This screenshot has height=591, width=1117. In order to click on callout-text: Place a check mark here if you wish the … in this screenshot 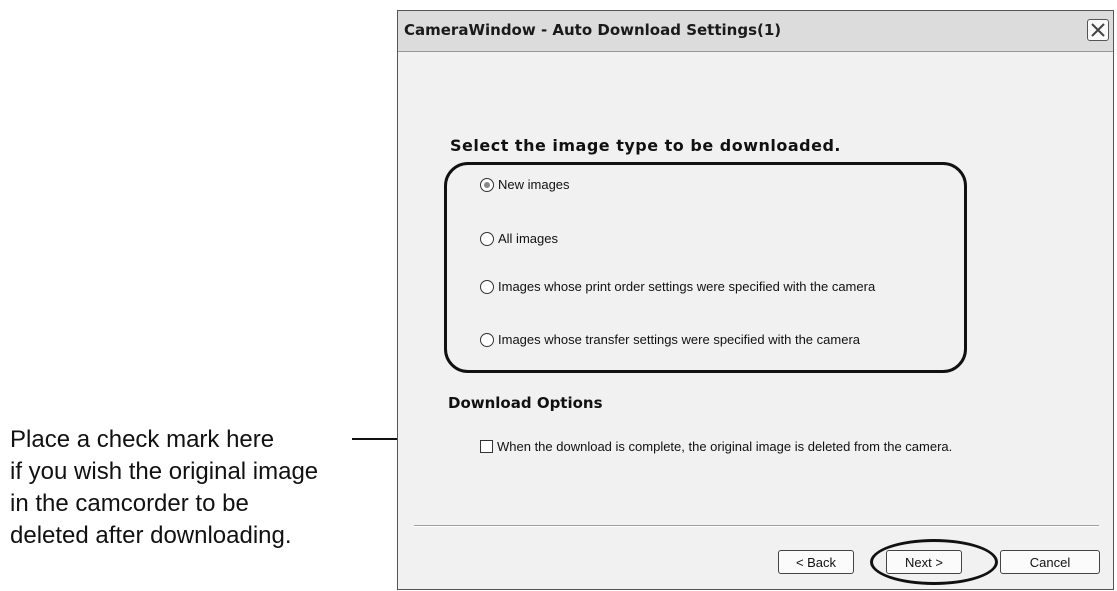, I will do `click(200, 488)`.